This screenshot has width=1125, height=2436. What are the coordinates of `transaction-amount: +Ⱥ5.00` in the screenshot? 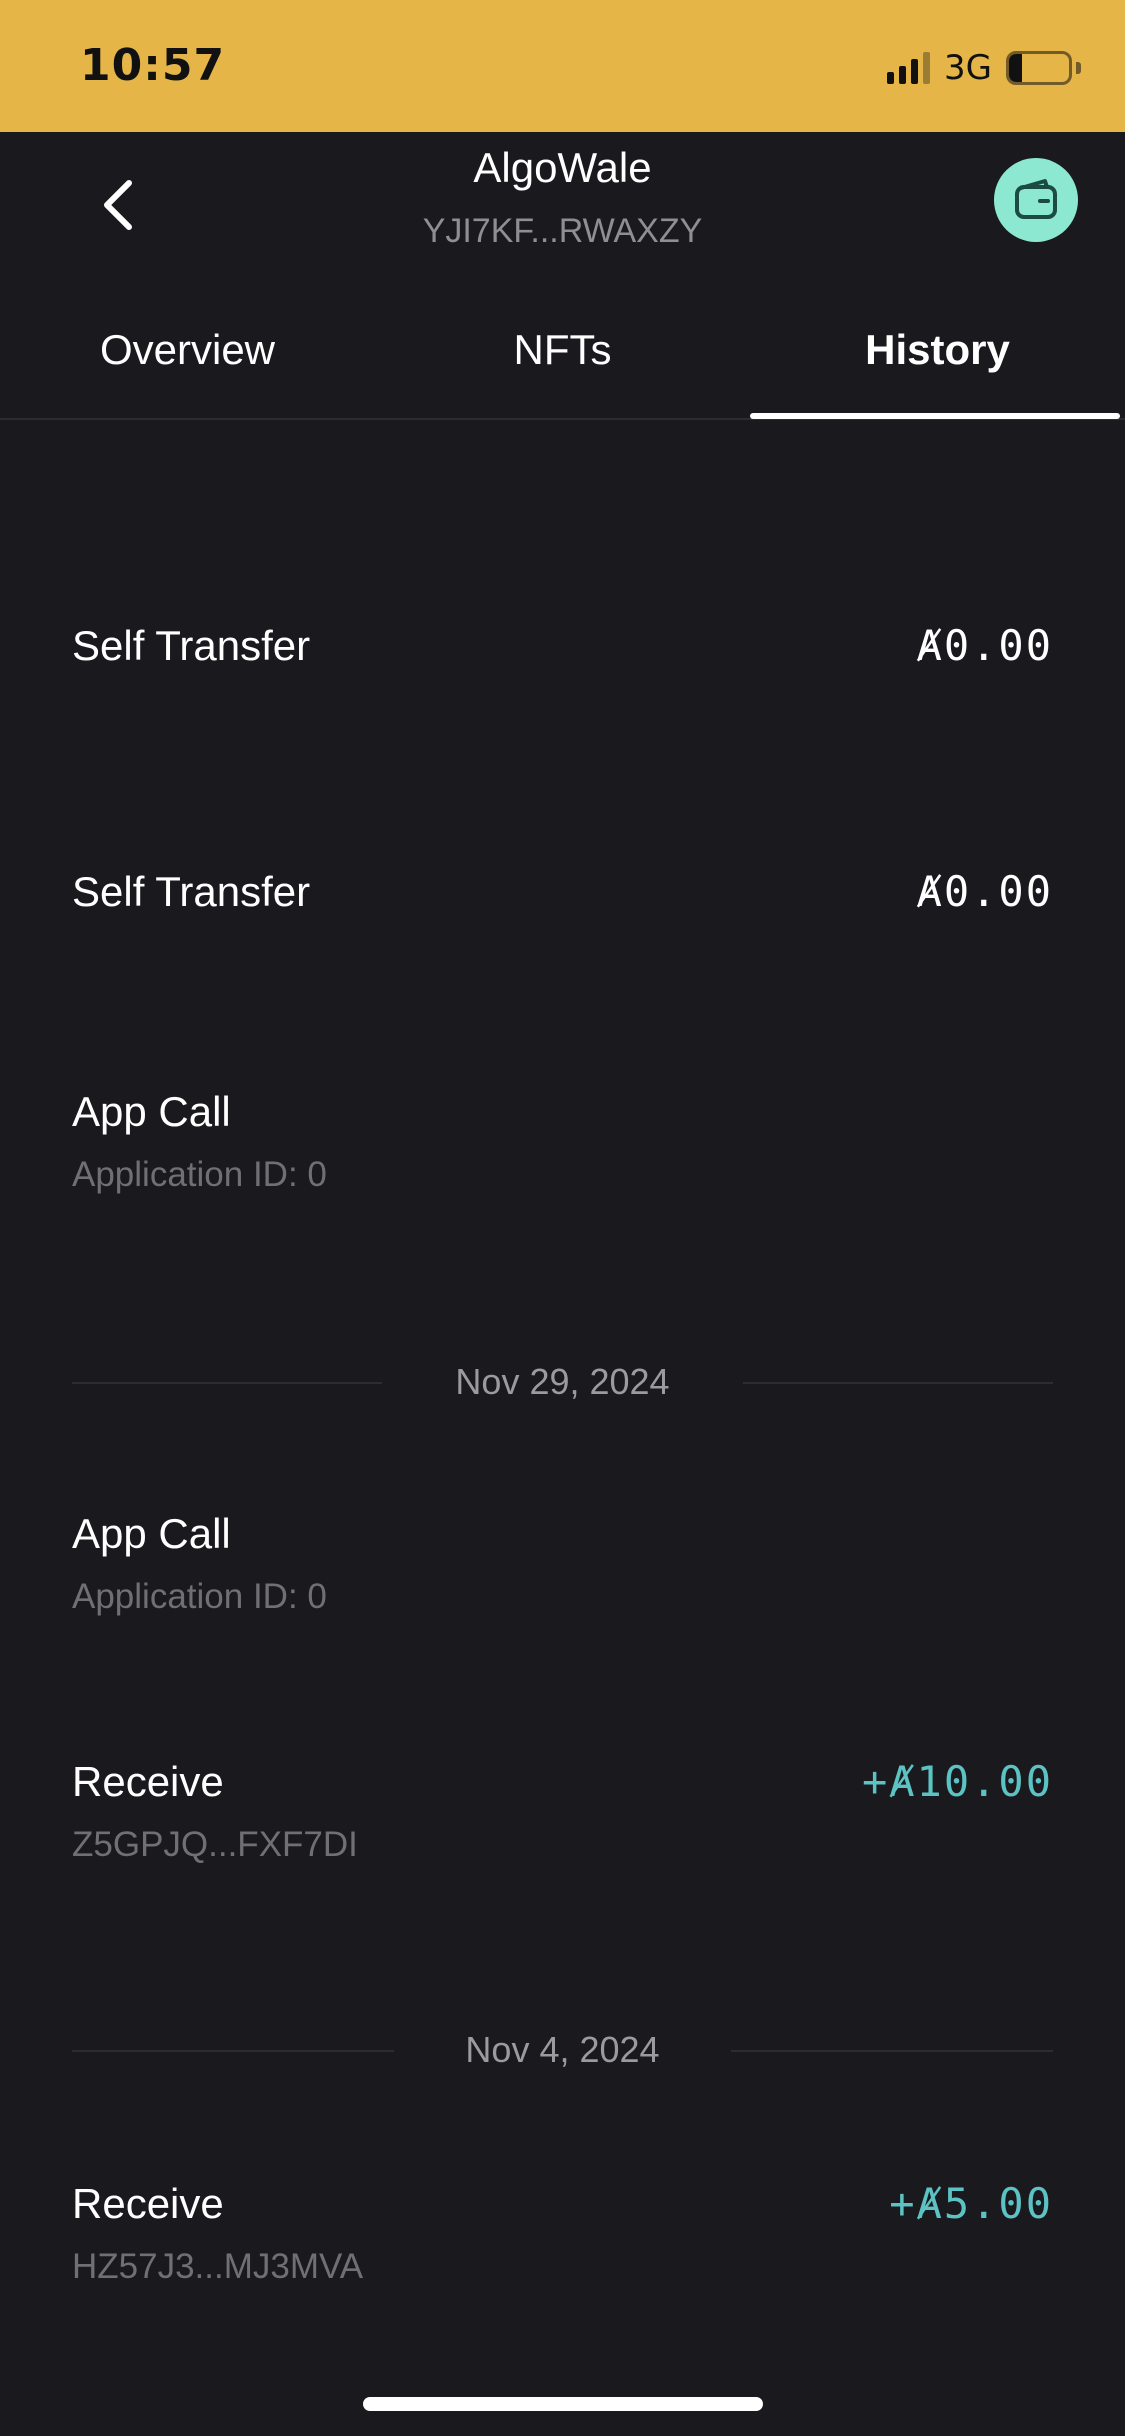 It's located at (971, 2203).